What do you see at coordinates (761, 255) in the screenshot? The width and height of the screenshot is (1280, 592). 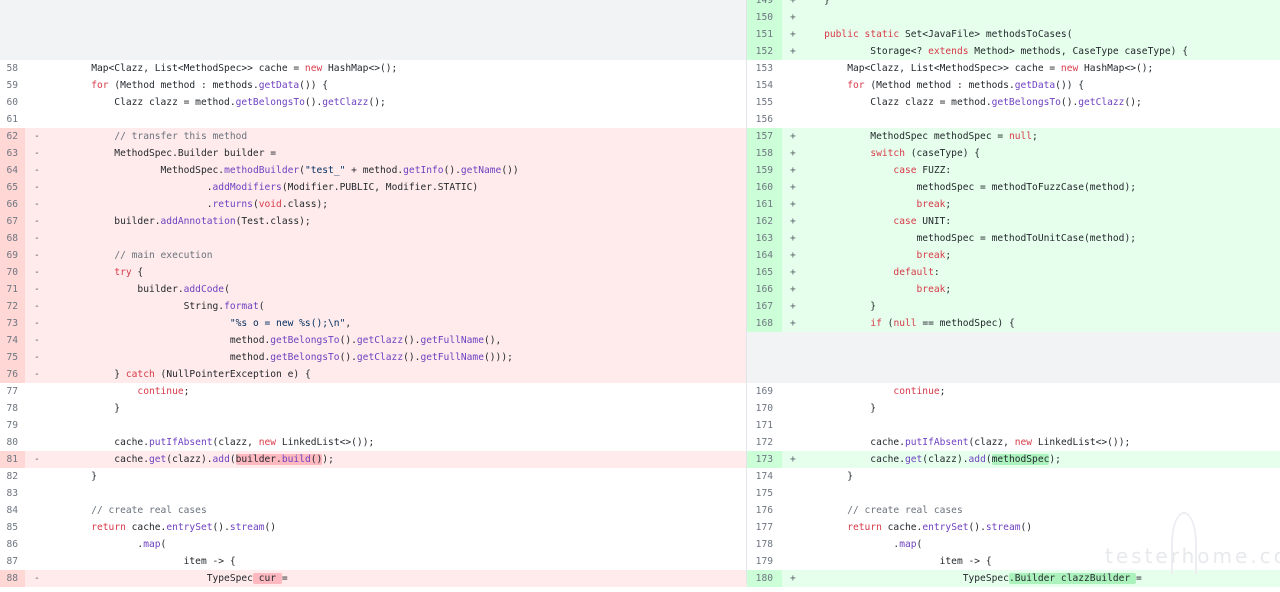 I see `line-number: 164` at bounding box center [761, 255].